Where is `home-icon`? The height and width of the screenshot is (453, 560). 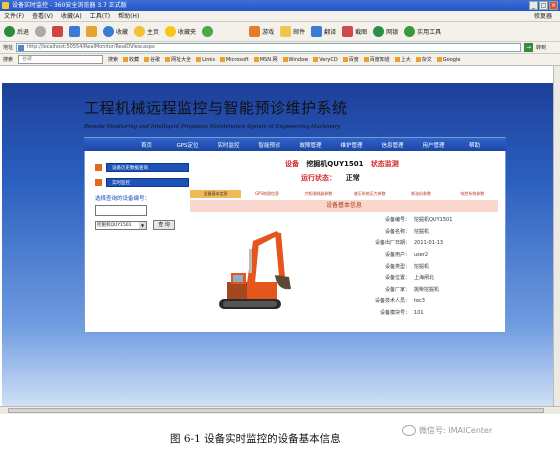
home-icon is located at coordinates (92, 31).